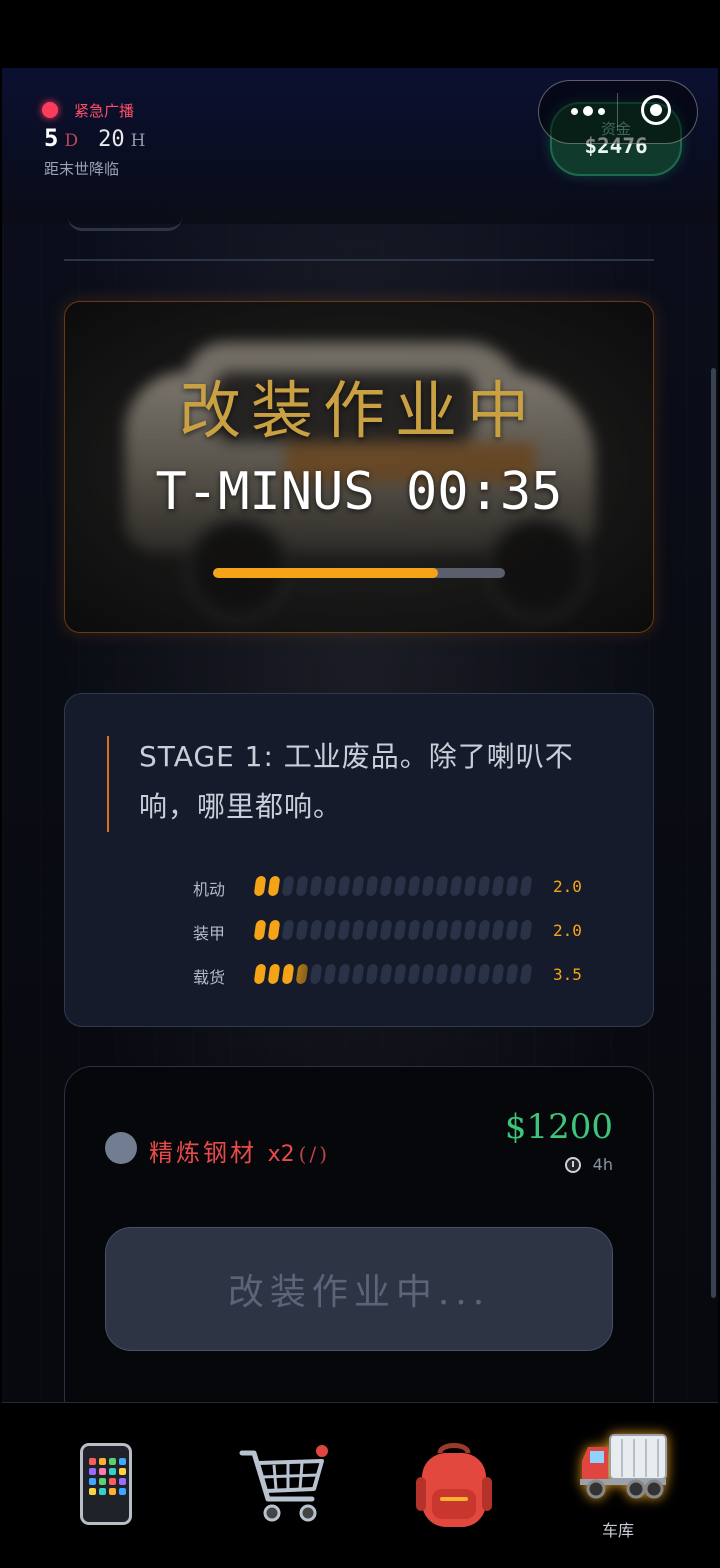 The height and width of the screenshot is (1568, 720). Describe the element at coordinates (656, 110) in the screenshot. I see `close-target-icon` at that location.